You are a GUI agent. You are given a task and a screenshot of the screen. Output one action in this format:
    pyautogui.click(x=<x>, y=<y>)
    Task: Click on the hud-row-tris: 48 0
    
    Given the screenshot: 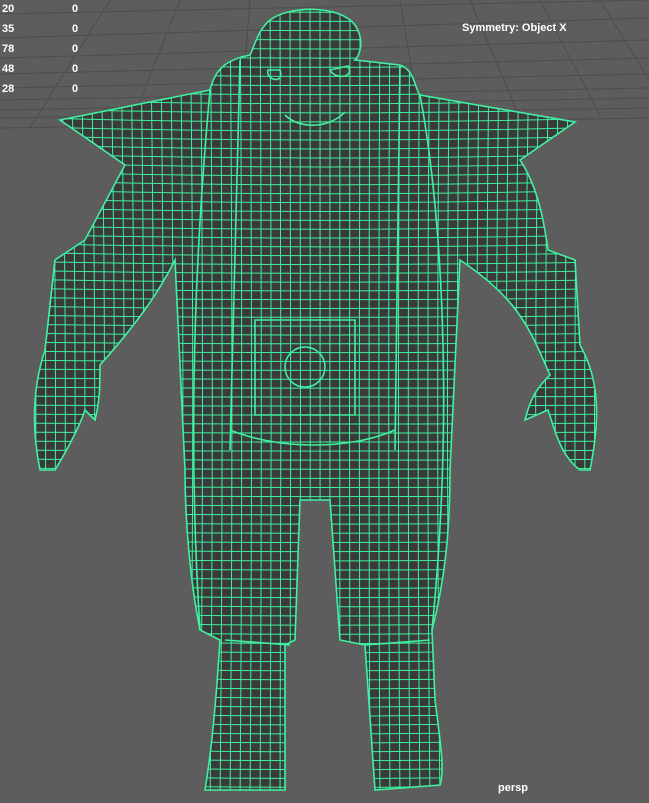 What is the action you would take?
    pyautogui.click(x=55, y=70)
    